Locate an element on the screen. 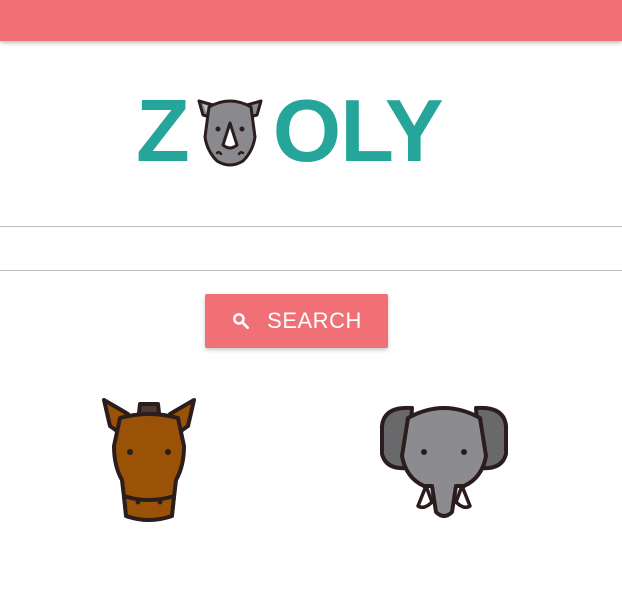 The width and height of the screenshot is (622, 592). app-logo: Z OLY is located at coordinates (290, 130).